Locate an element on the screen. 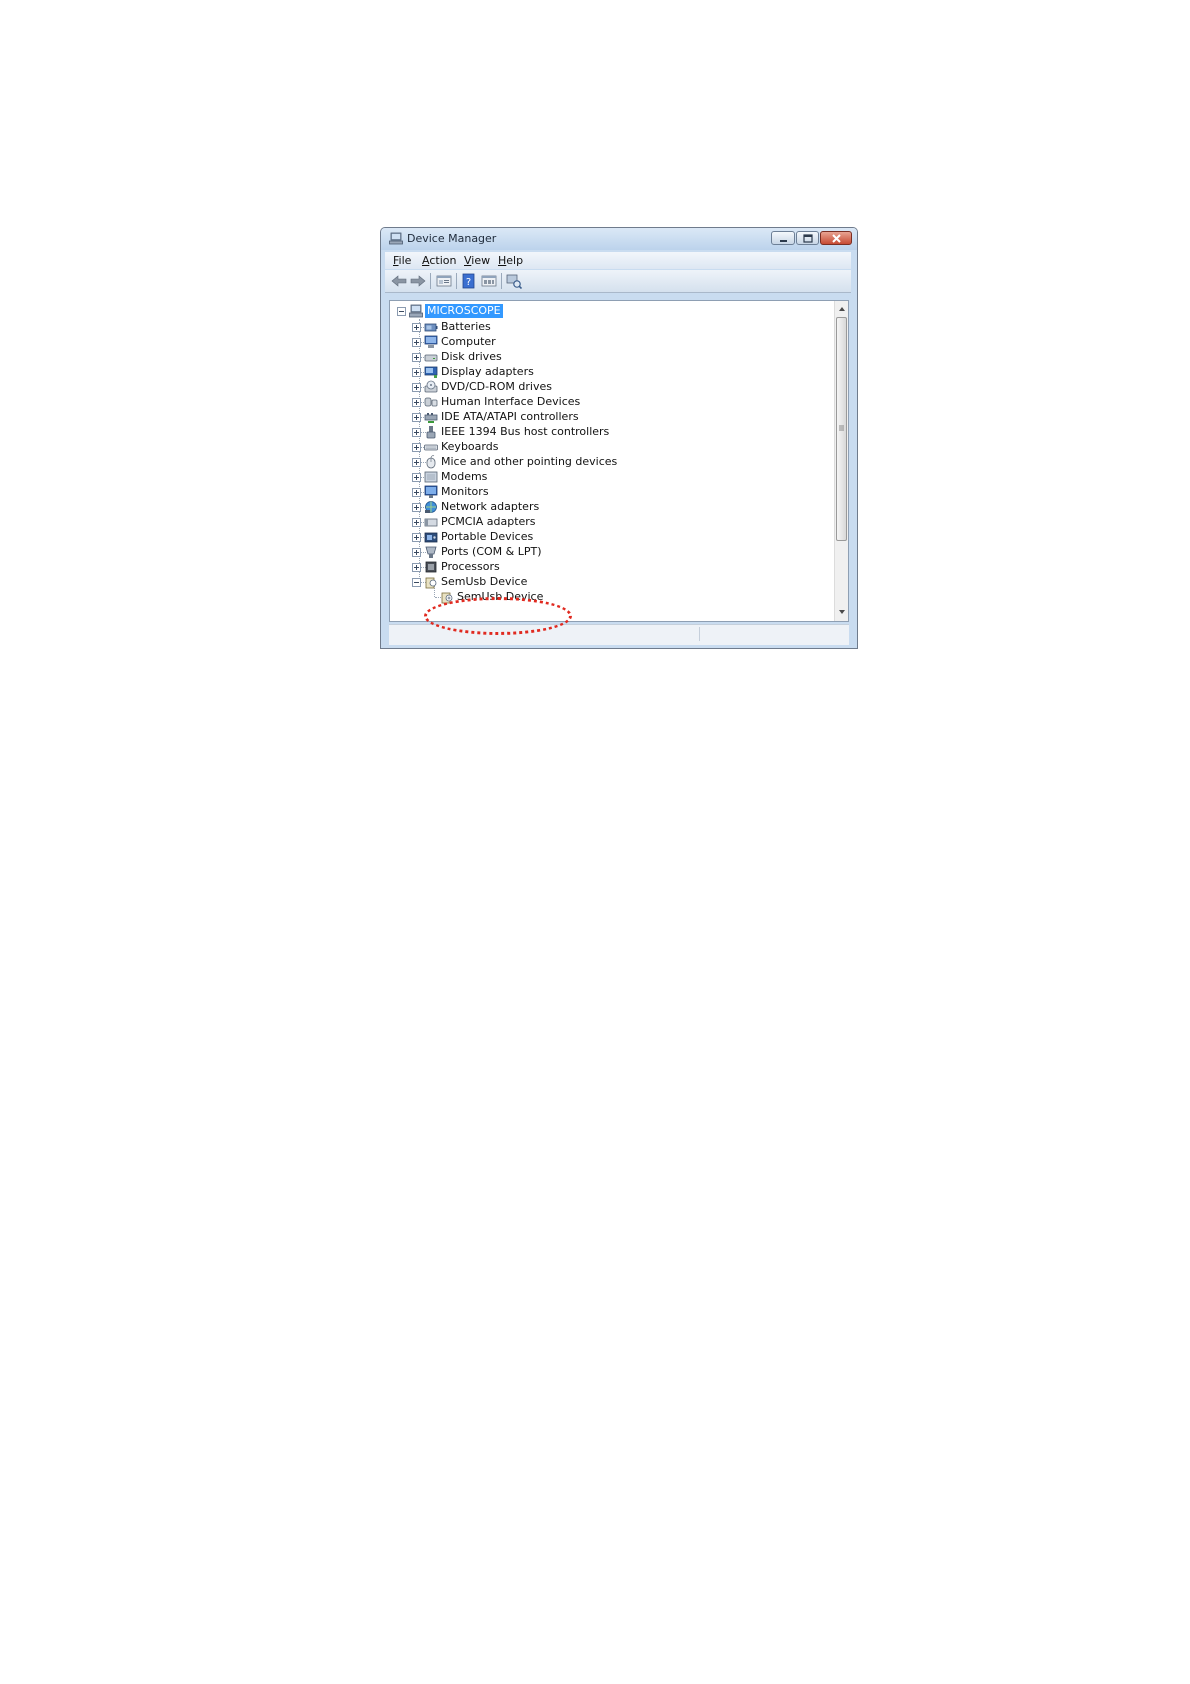  view-details-icon is located at coordinates (489, 281).